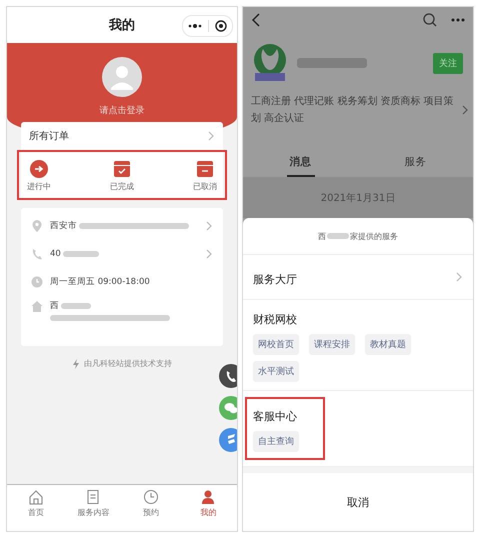 The height and width of the screenshot is (538, 483). I want to click on tab-bar-item: 我的, so click(208, 510).